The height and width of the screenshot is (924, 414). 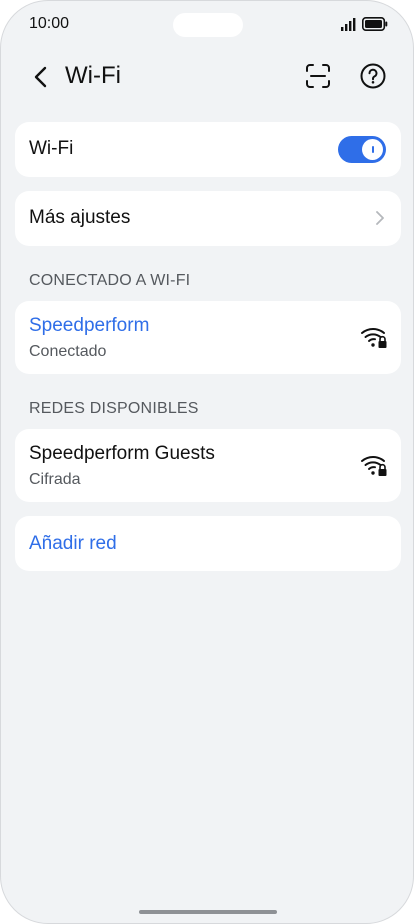 What do you see at coordinates (68, 351) in the screenshot?
I see `connected-network-status: Conectado` at bounding box center [68, 351].